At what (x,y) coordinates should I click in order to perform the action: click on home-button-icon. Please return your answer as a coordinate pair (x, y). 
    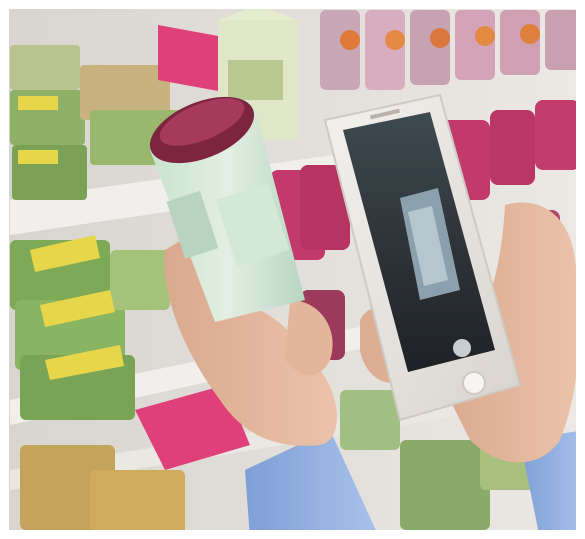
    Looking at the image, I should click on (474, 383).